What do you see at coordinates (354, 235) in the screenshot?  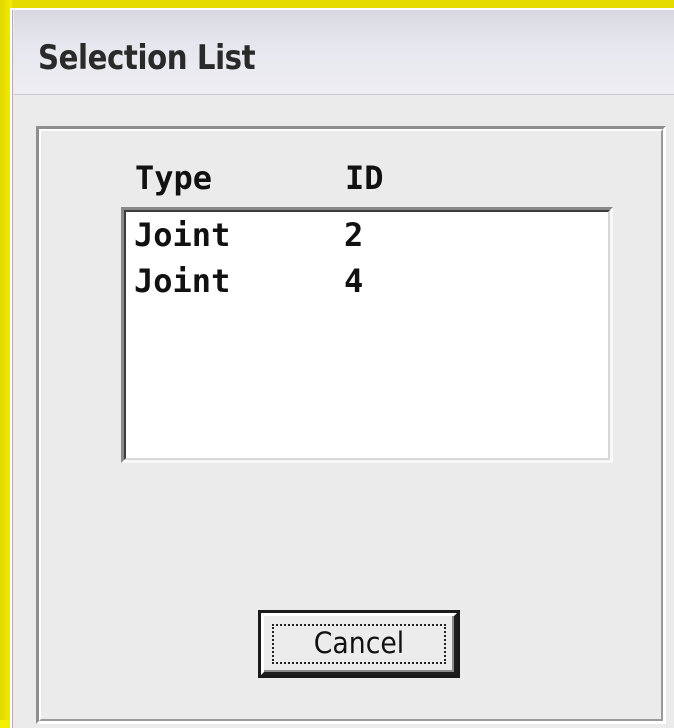 I see `list-item-id: 2` at bounding box center [354, 235].